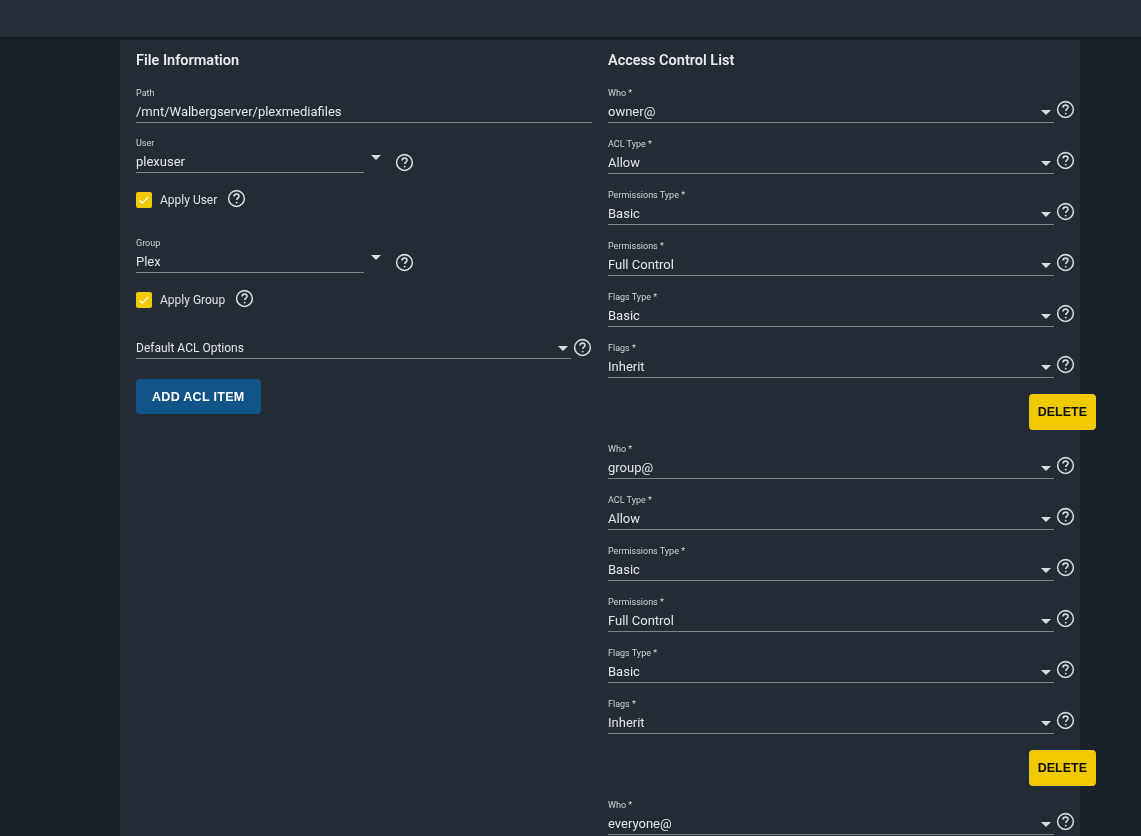  I want to click on section-title: Access Control List, so click(672, 61).